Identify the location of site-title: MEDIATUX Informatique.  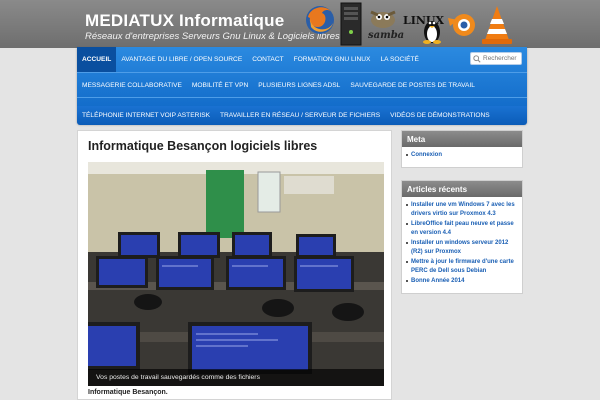
(184, 21).